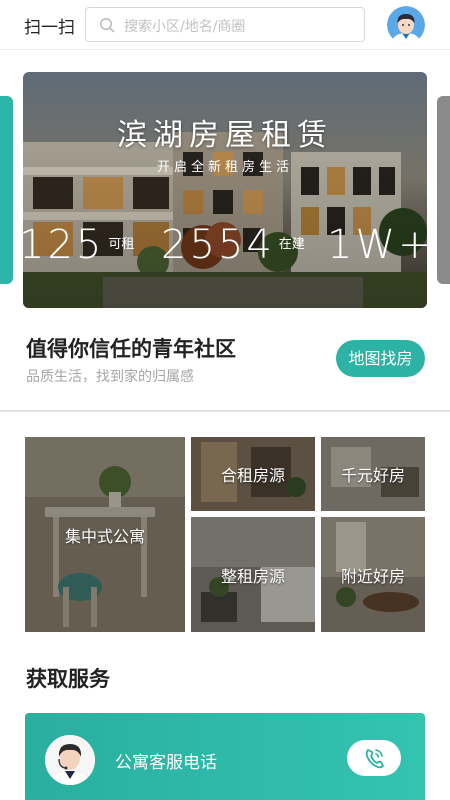 The width and height of the screenshot is (450, 800). What do you see at coordinates (225, 135) in the screenshot?
I see `banner-title: 滨湖房屋租赁` at bounding box center [225, 135].